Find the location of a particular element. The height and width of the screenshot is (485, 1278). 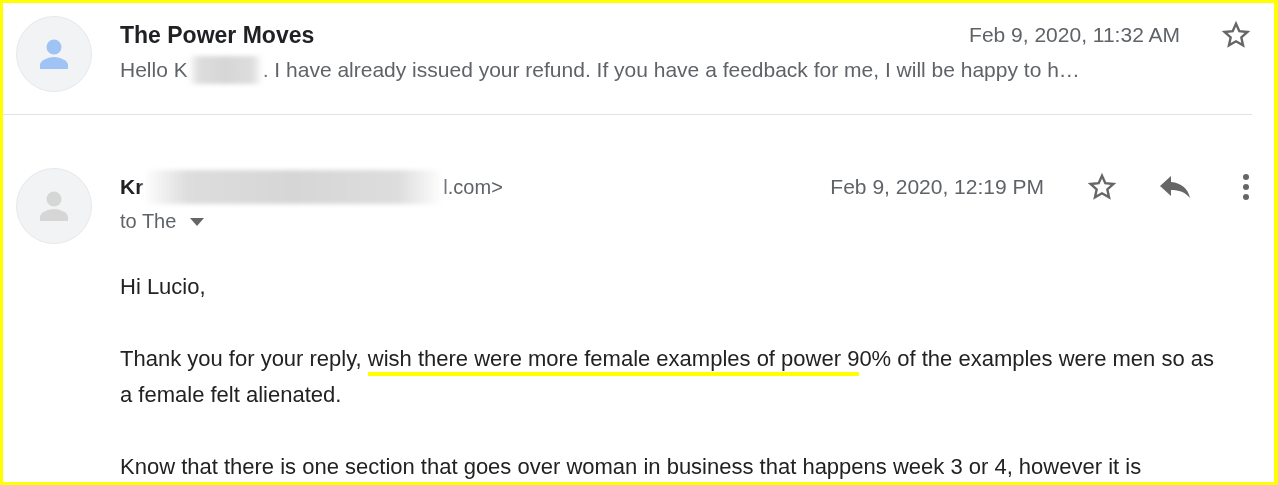

more-options-icon is located at coordinates (1246, 187).